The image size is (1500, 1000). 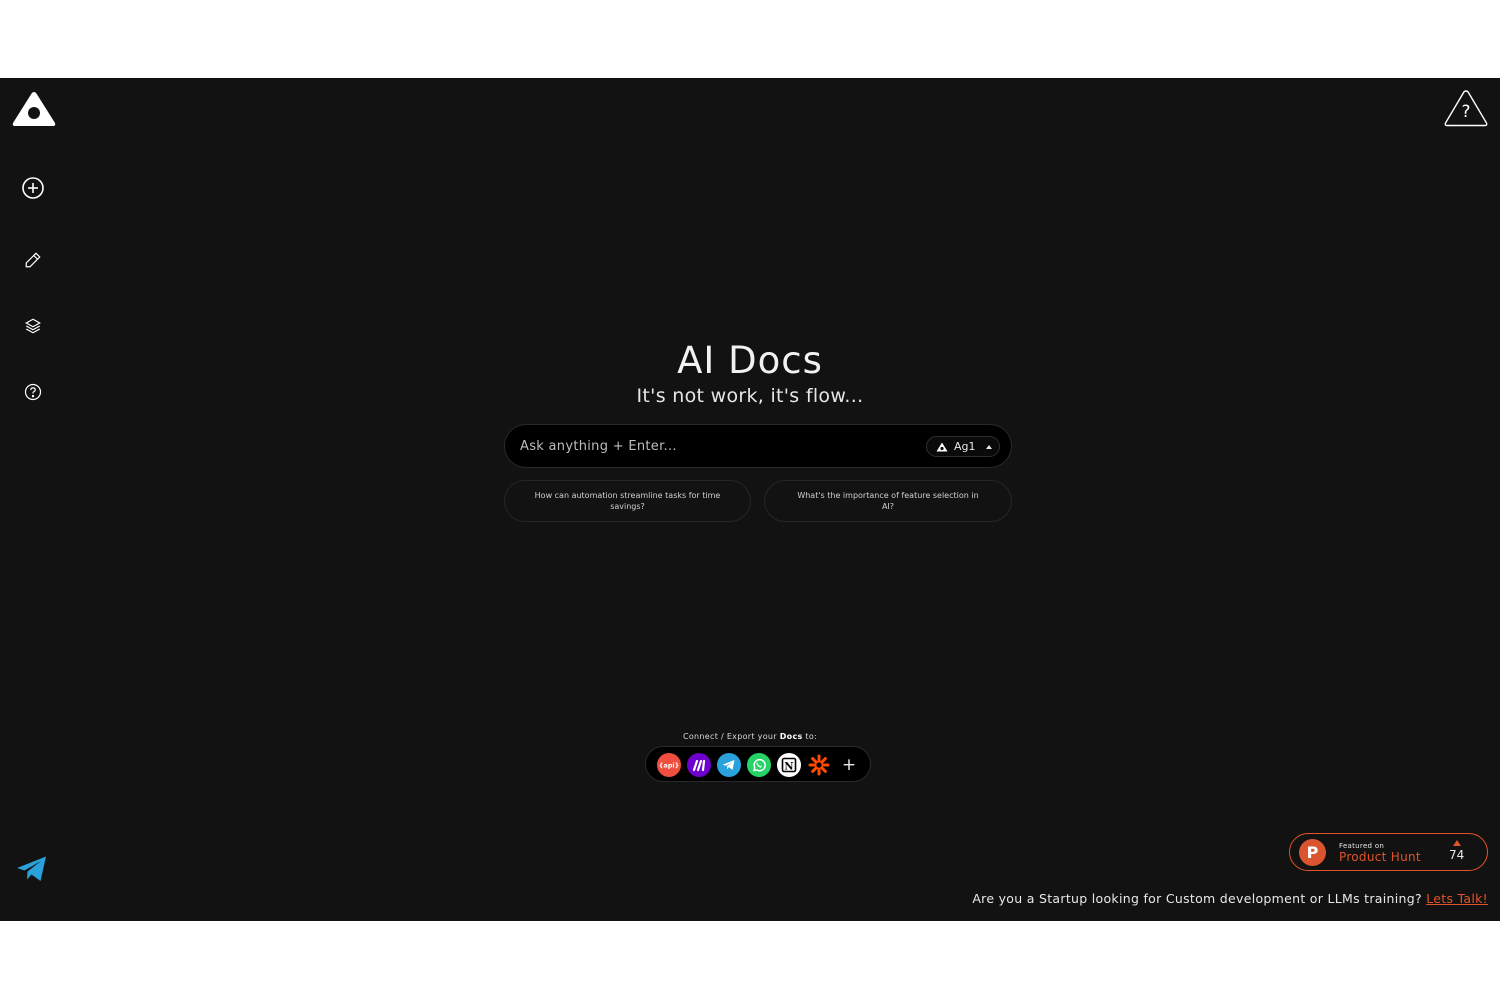 What do you see at coordinates (942, 446) in the screenshot?
I see `model-logo-icon` at bounding box center [942, 446].